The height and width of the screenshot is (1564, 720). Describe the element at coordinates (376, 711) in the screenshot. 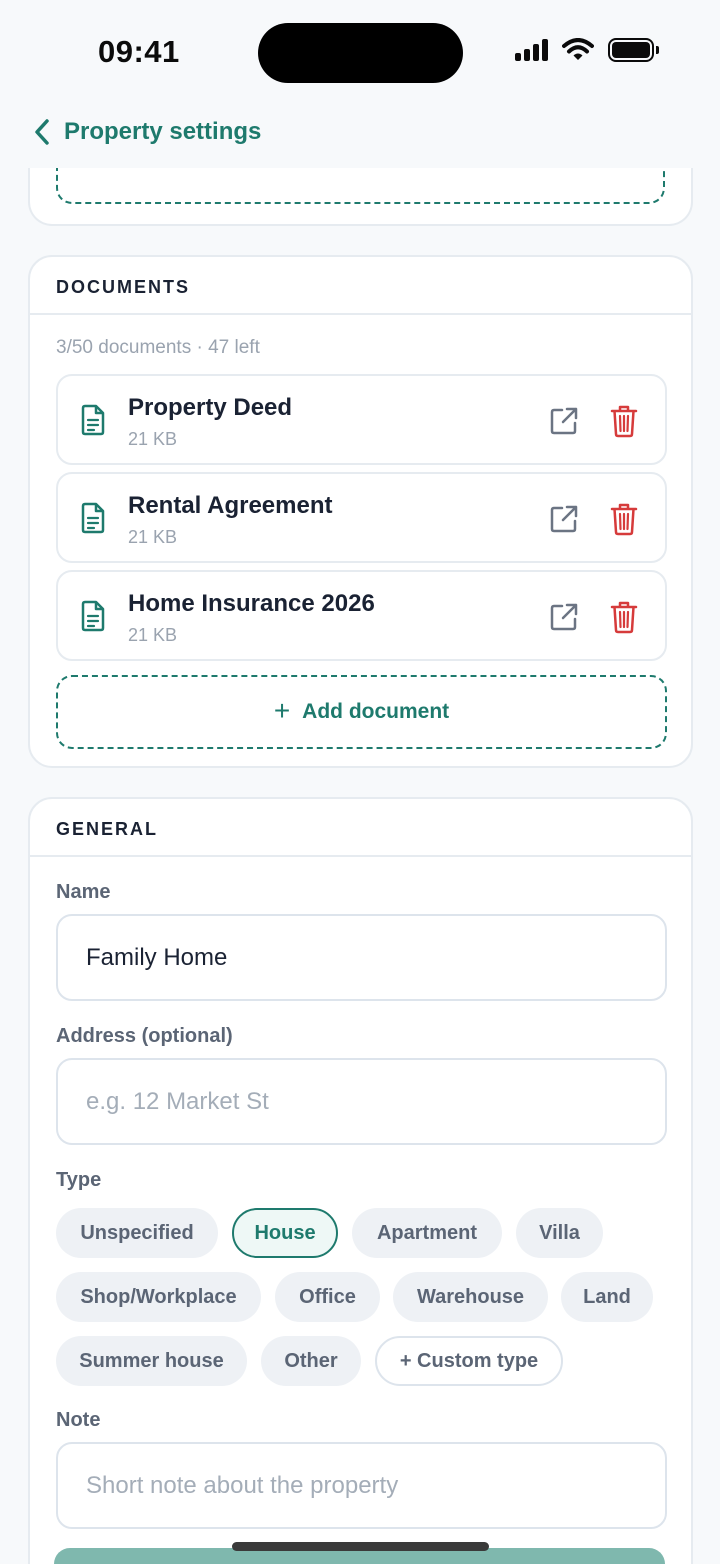

I see `add-document-label: Add document` at that location.